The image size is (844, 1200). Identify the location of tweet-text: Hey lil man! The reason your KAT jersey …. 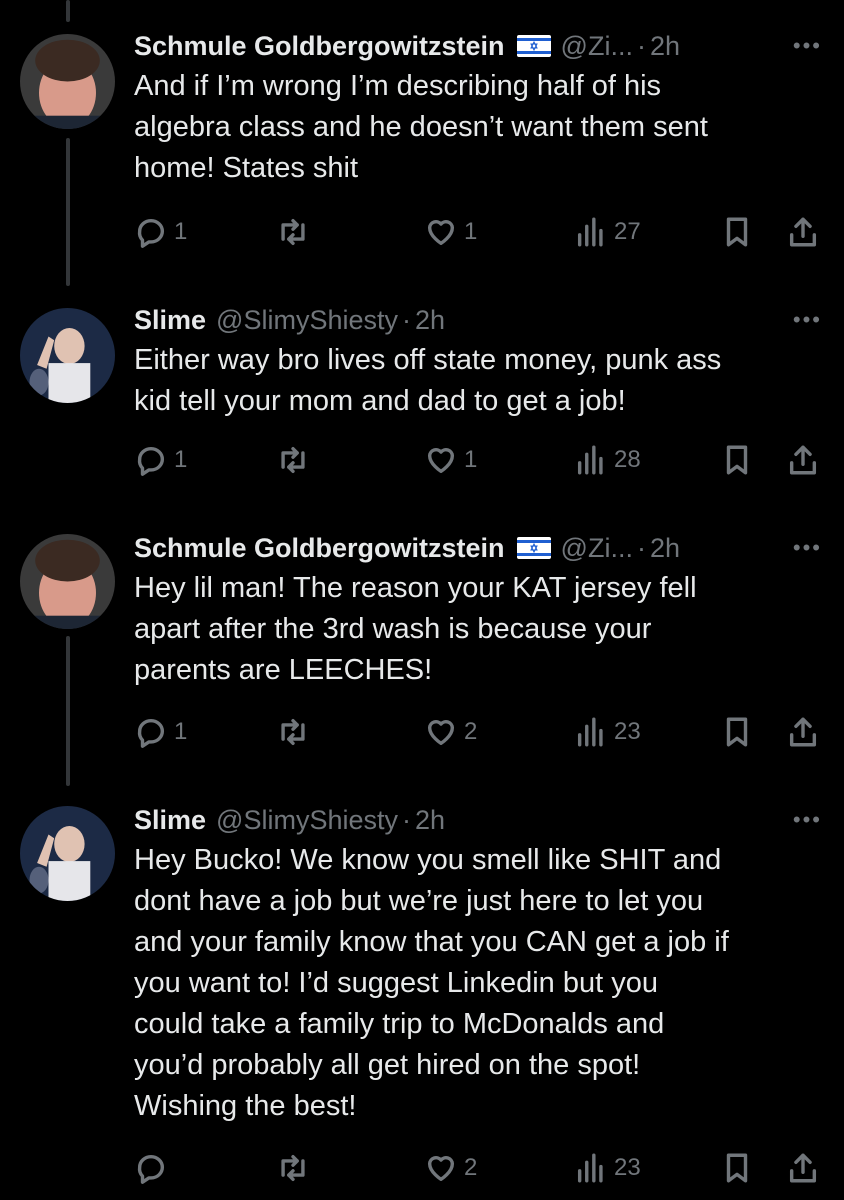
(415, 629).